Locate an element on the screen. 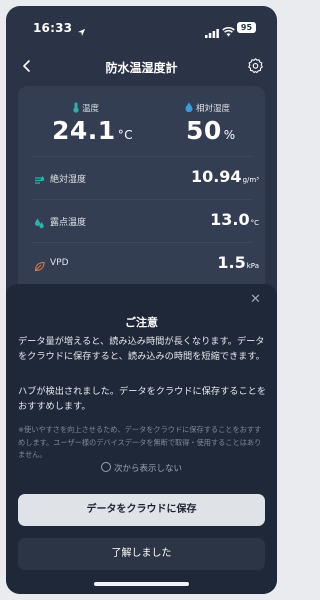 This screenshot has width=320, height=600. vpd-label: VPD is located at coordinates (59, 263).